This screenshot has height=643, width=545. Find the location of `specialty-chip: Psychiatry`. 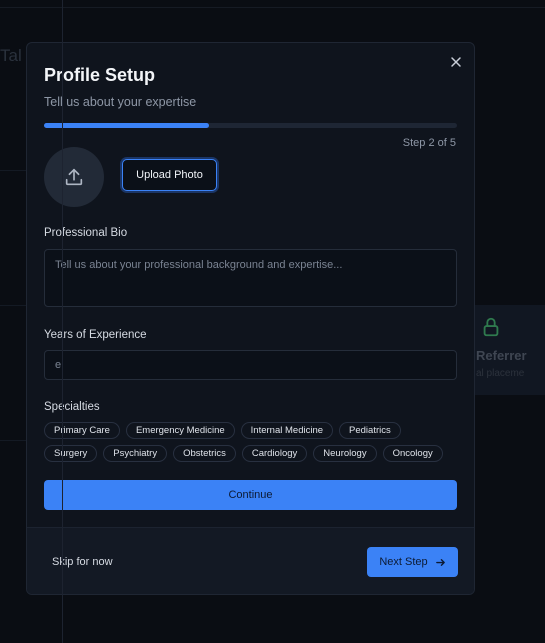

specialty-chip: Psychiatry is located at coordinates (135, 453).